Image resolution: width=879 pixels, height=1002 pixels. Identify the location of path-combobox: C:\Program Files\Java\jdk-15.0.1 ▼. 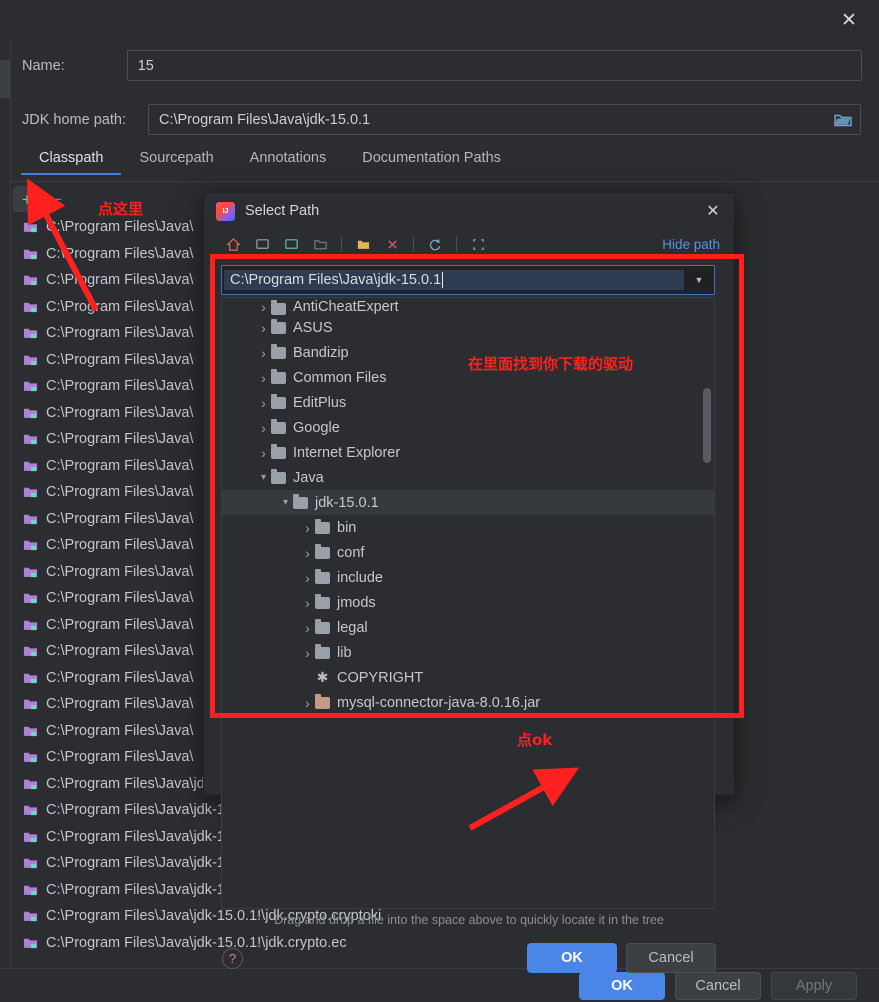
(468, 280).